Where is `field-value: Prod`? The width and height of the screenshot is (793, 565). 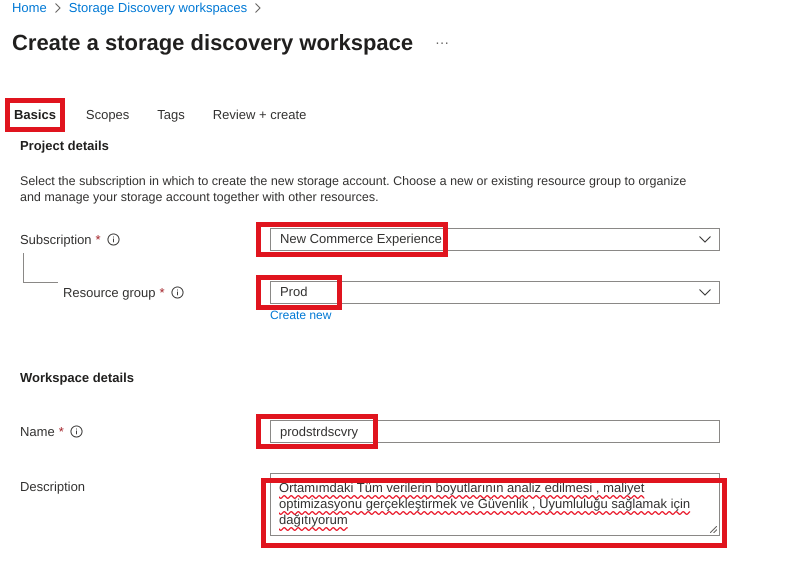
field-value: Prod is located at coordinates (294, 292).